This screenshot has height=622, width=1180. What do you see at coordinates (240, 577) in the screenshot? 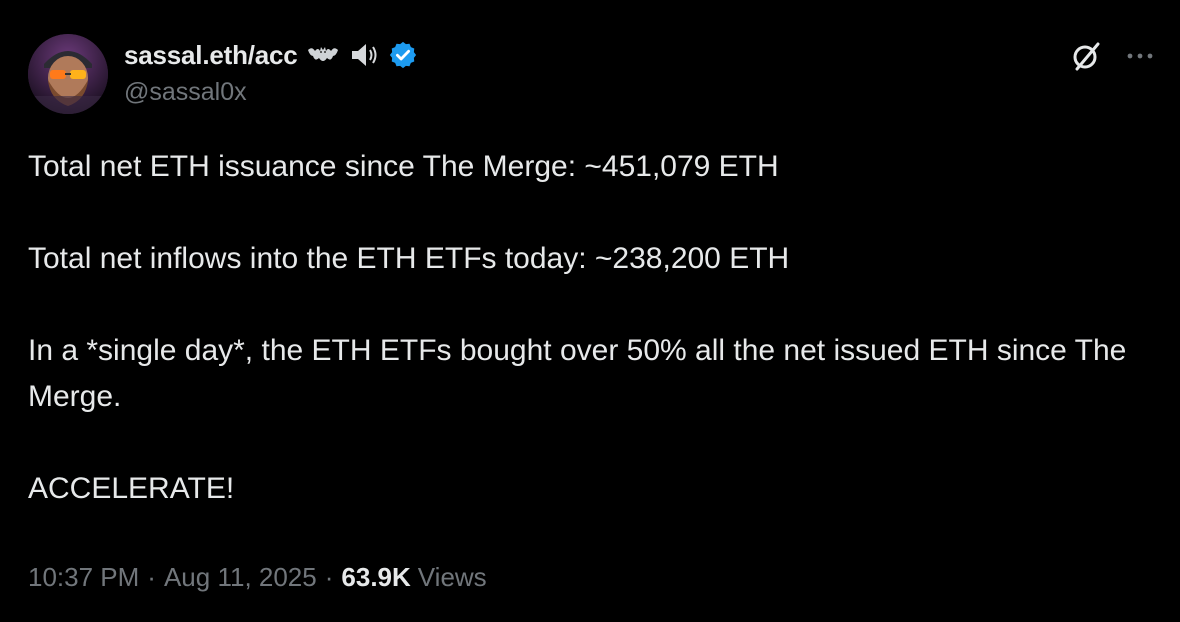
I see `tweet-date: Aug 11, 2025` at bounding box center [240, 577].